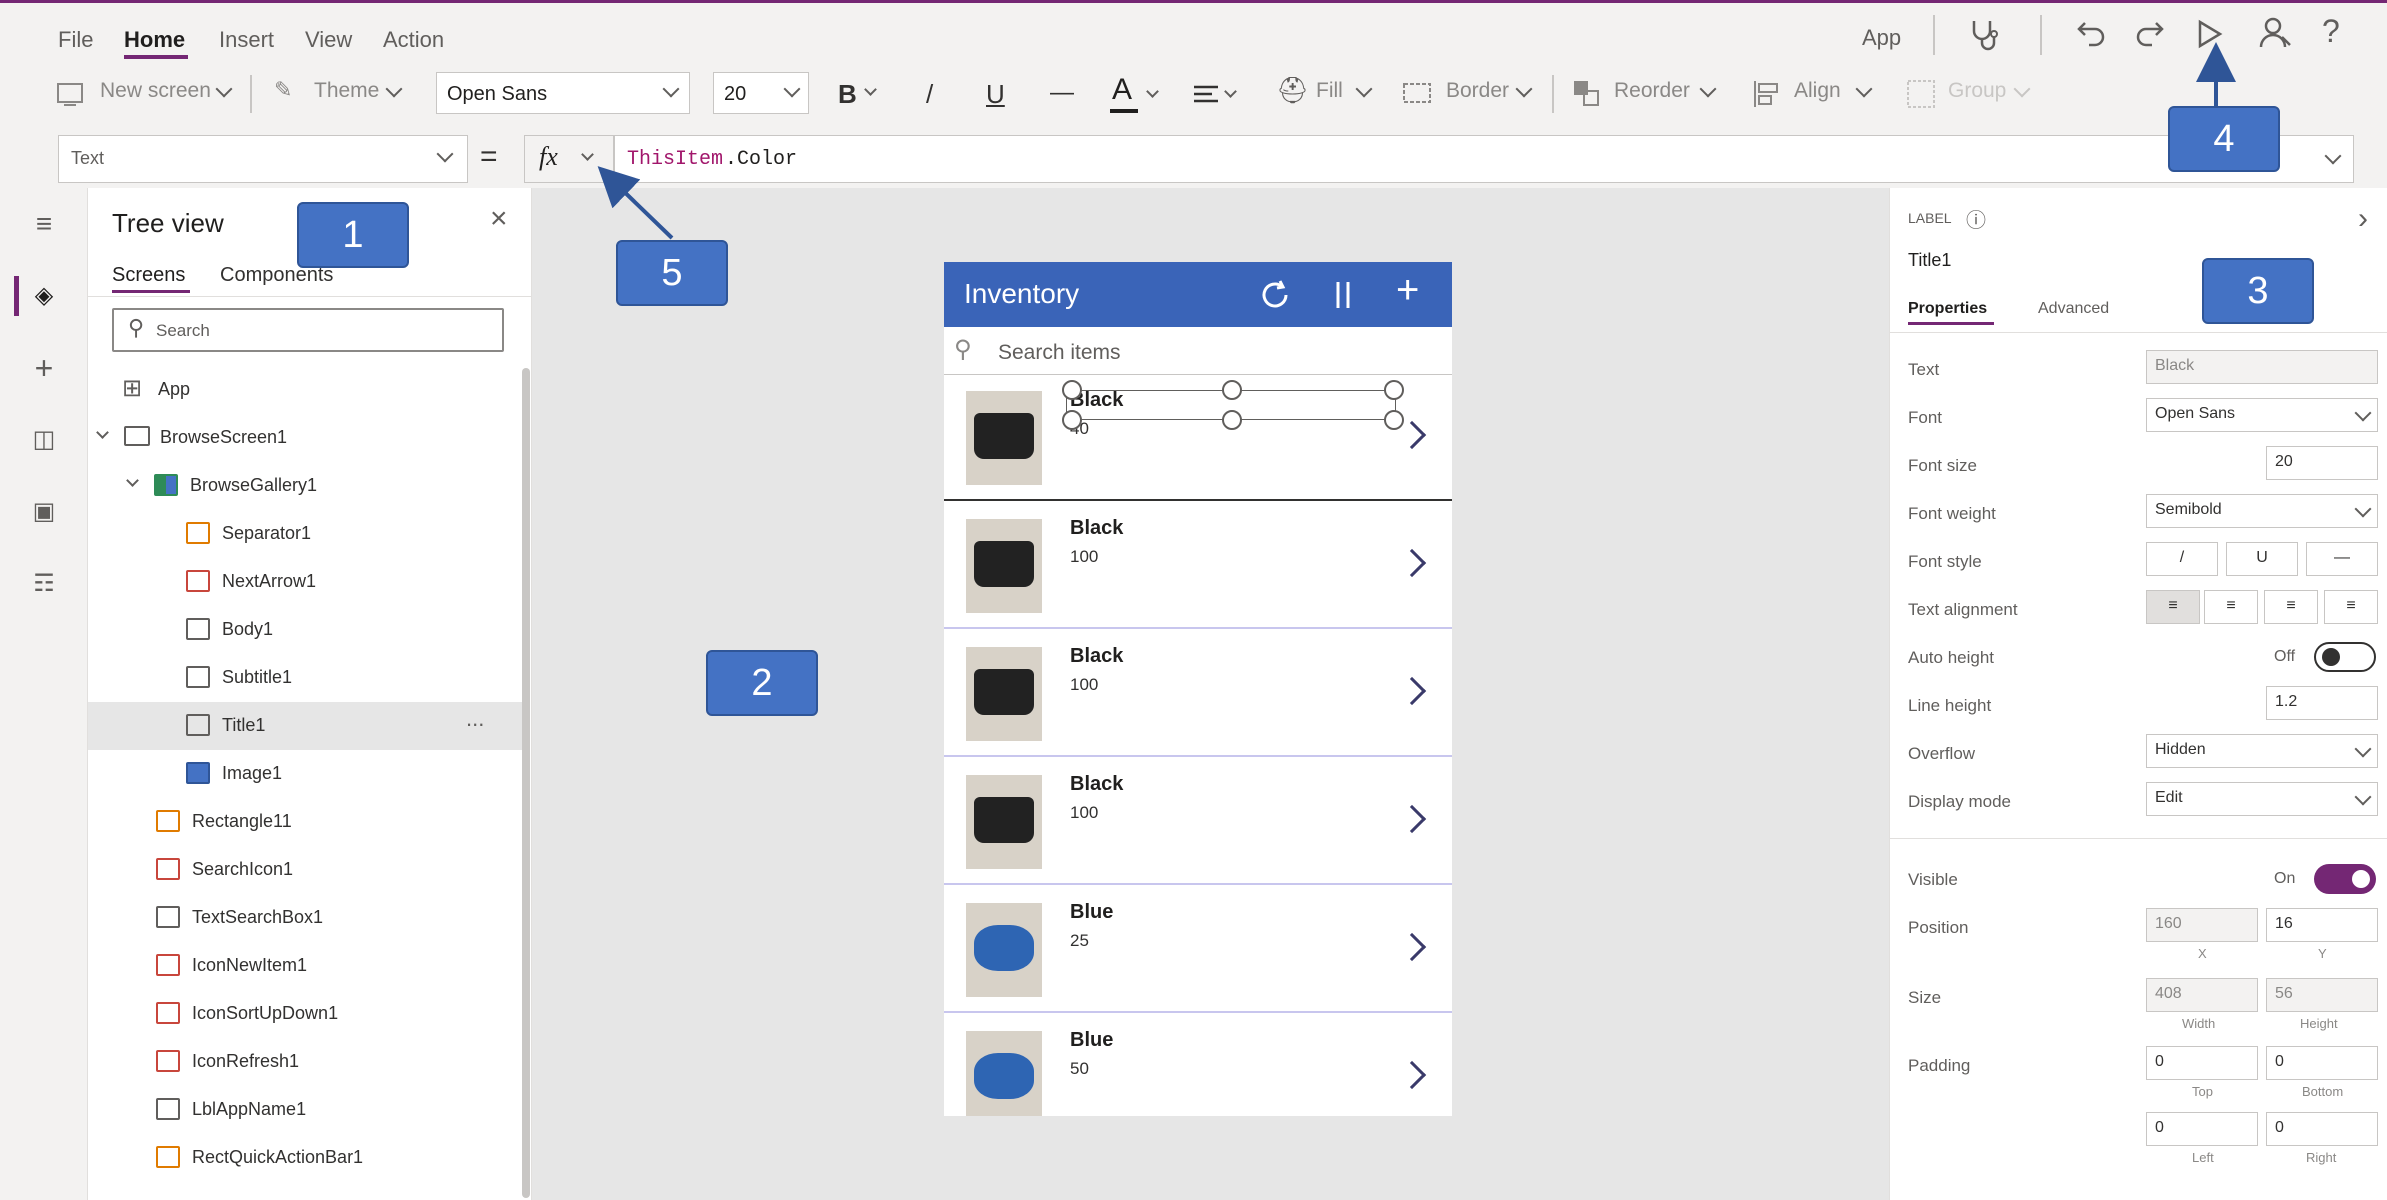  Describe the element at coordinates (308, 582) in the screenshot. I see `tree-item-nextarrow: NextArrow1` at that location.